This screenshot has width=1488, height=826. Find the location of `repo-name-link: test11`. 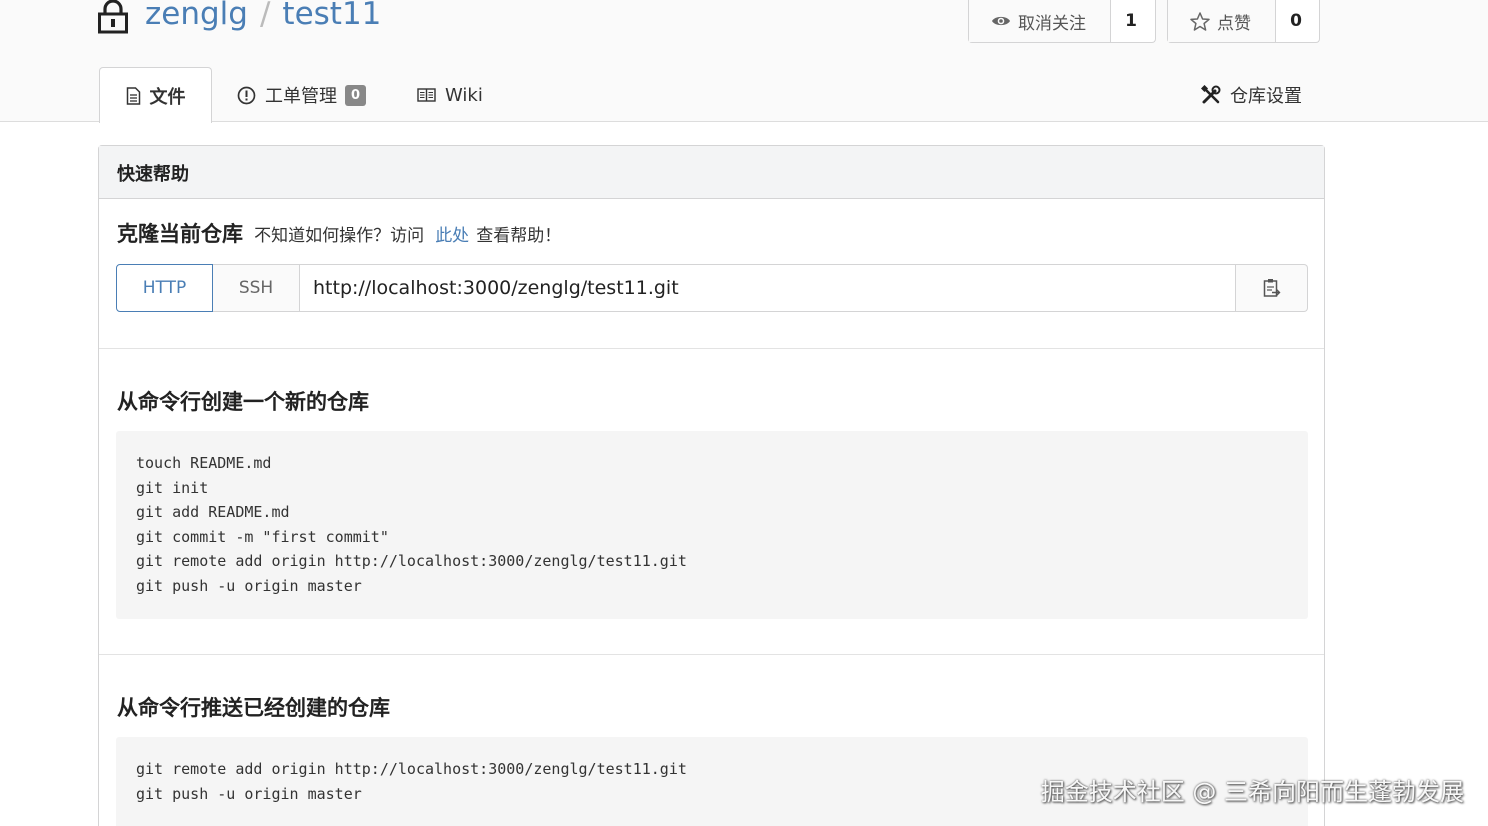

repo-name-link: test11 is located at coordinates (331, 16).